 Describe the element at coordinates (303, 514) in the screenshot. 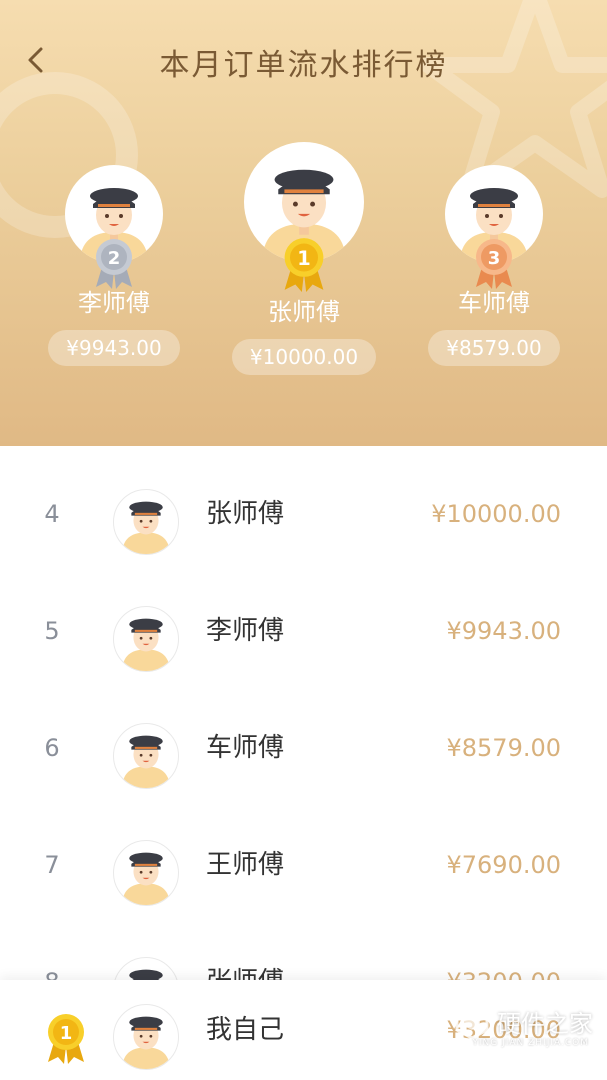

I see `list-item: 4 张师傅 ¥10000.00` at that location.